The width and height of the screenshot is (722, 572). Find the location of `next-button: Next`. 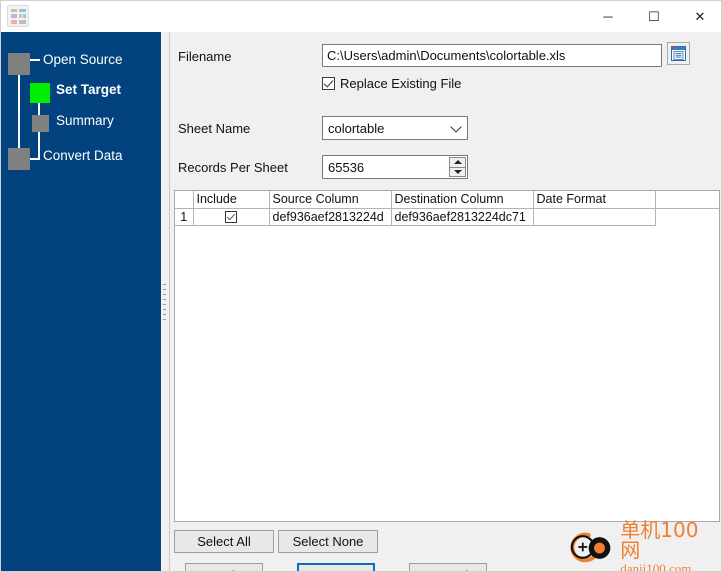

next-button: Next is located at coordinates (336, 567).